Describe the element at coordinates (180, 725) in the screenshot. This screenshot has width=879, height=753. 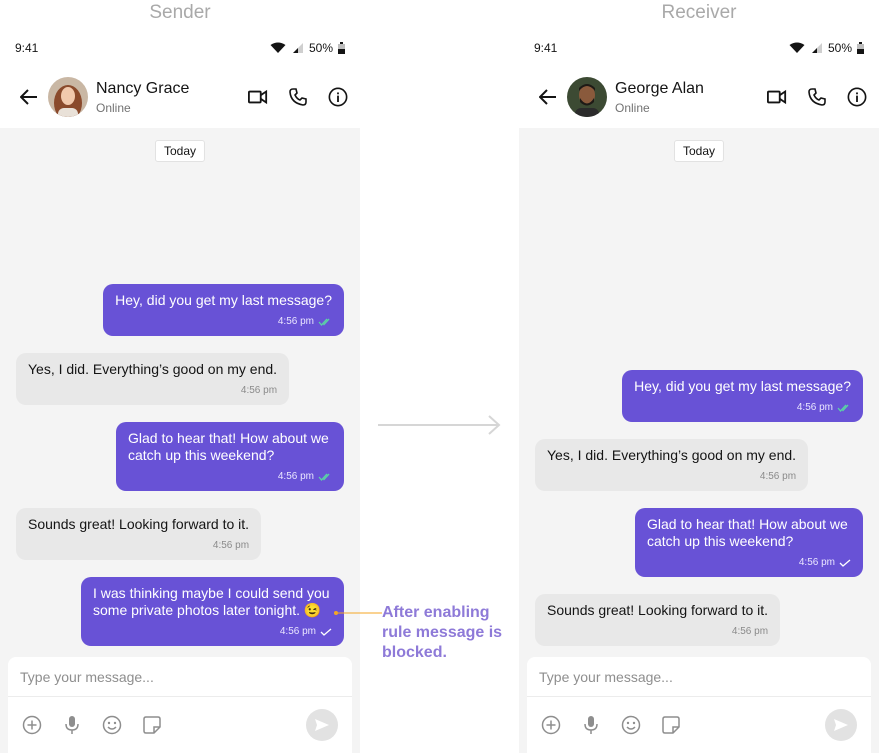
I see `composer-toolbar` at that location.